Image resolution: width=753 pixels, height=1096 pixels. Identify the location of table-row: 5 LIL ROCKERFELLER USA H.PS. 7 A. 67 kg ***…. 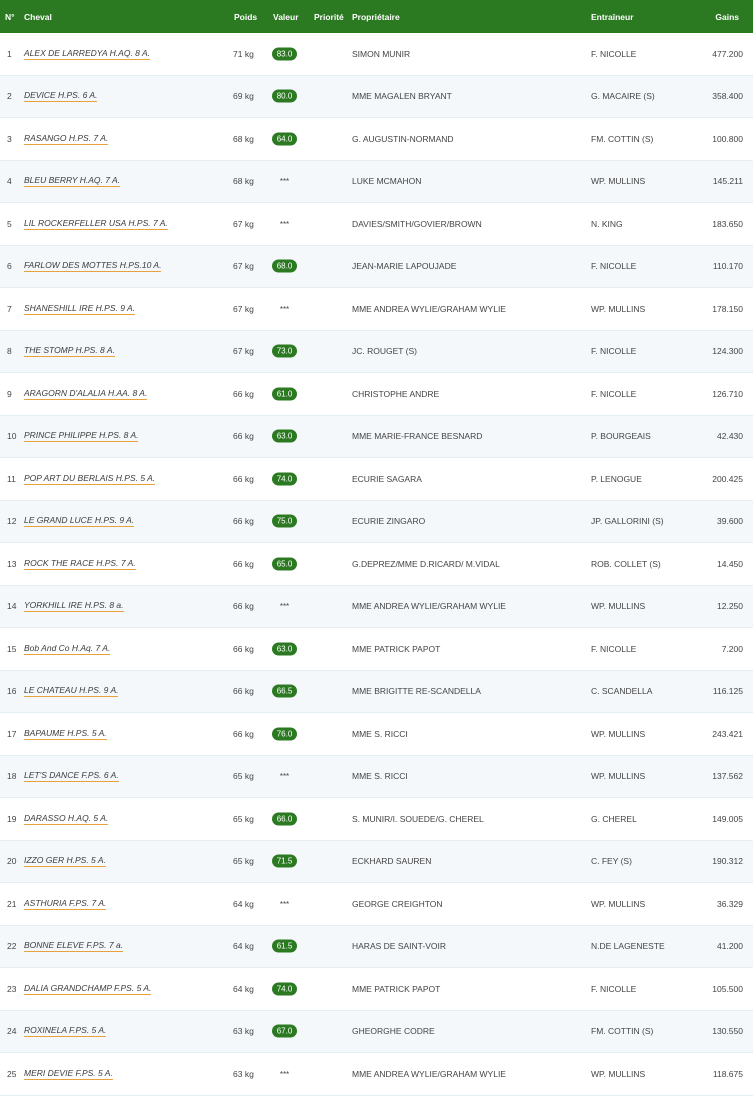
(376, 224).